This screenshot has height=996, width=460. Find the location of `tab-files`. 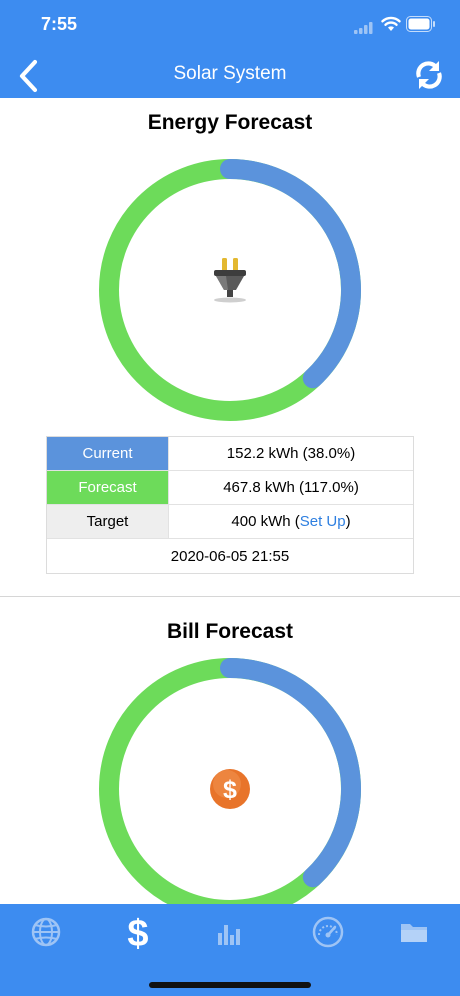

tab-files is located at coordinates (414, 932).